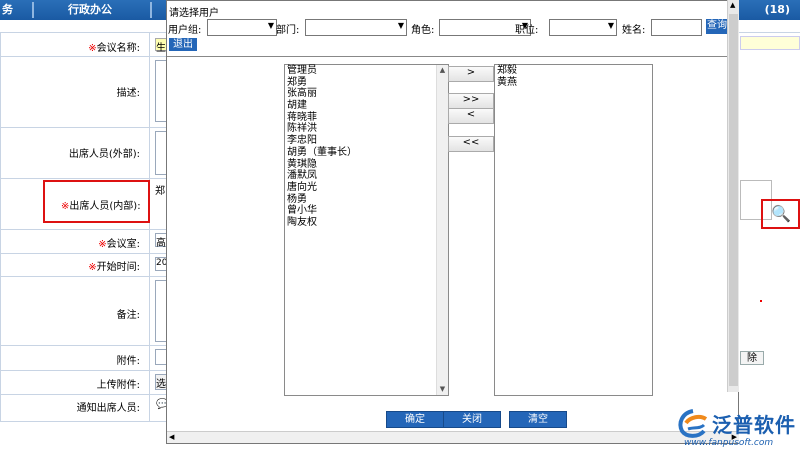  I want to click on user-group-select: ▼, so click(242, 27).